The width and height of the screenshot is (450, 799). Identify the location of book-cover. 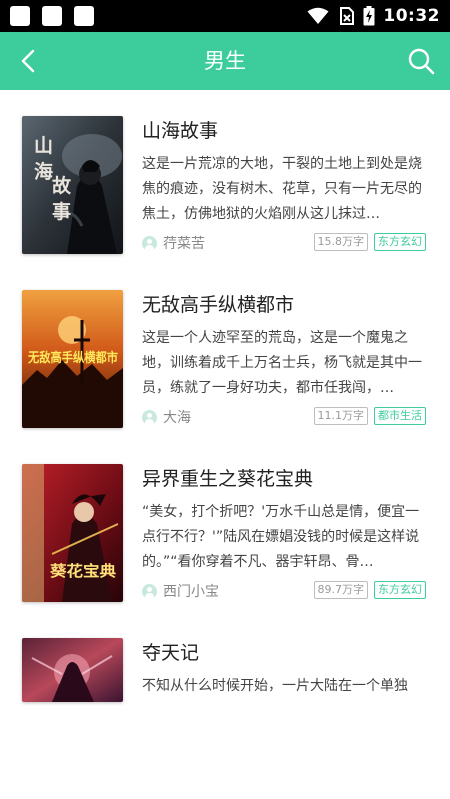
(72, 670).